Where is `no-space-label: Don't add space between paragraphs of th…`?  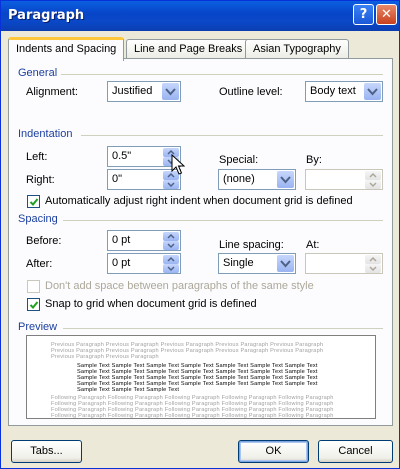 no-space-label: Don't add space between paragraphs of th… is located at coordinates (179, 286).